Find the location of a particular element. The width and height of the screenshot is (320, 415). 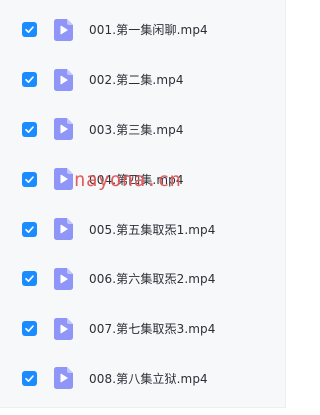

file-name: 006.第六集取炁2.mp4 is located at coordinates (152, 279).